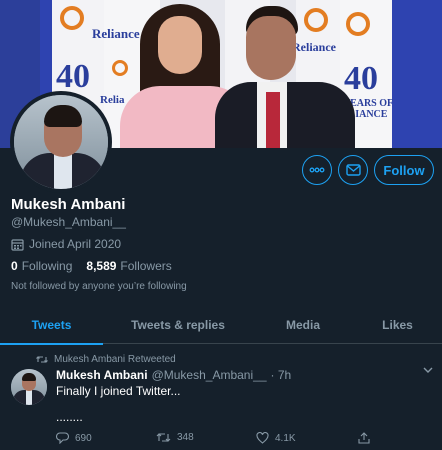 The height and width of the screenshot is (450, 442). I want to click on reply-button: 690, so click(74, 438).